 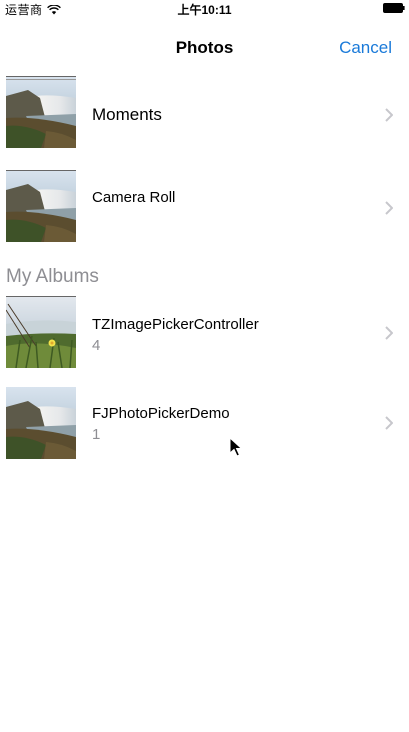 I want to click on album-row-moments: Moments, so click(x=204, y=113).